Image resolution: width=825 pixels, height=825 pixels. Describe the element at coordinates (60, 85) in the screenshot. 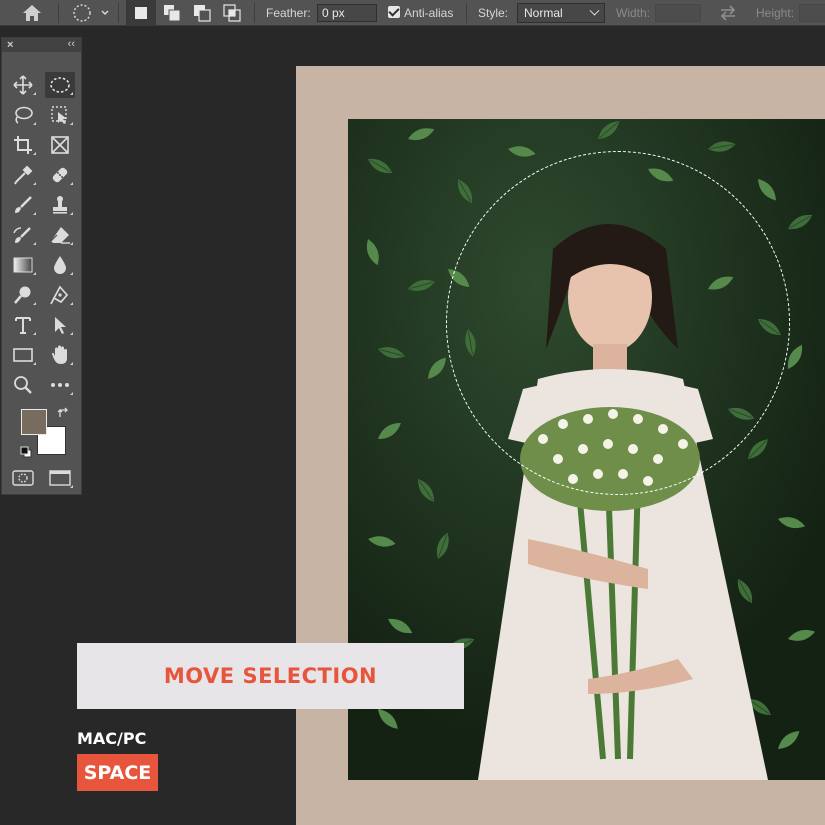

I see `elliptical-marquee-tool-icon` at that location.